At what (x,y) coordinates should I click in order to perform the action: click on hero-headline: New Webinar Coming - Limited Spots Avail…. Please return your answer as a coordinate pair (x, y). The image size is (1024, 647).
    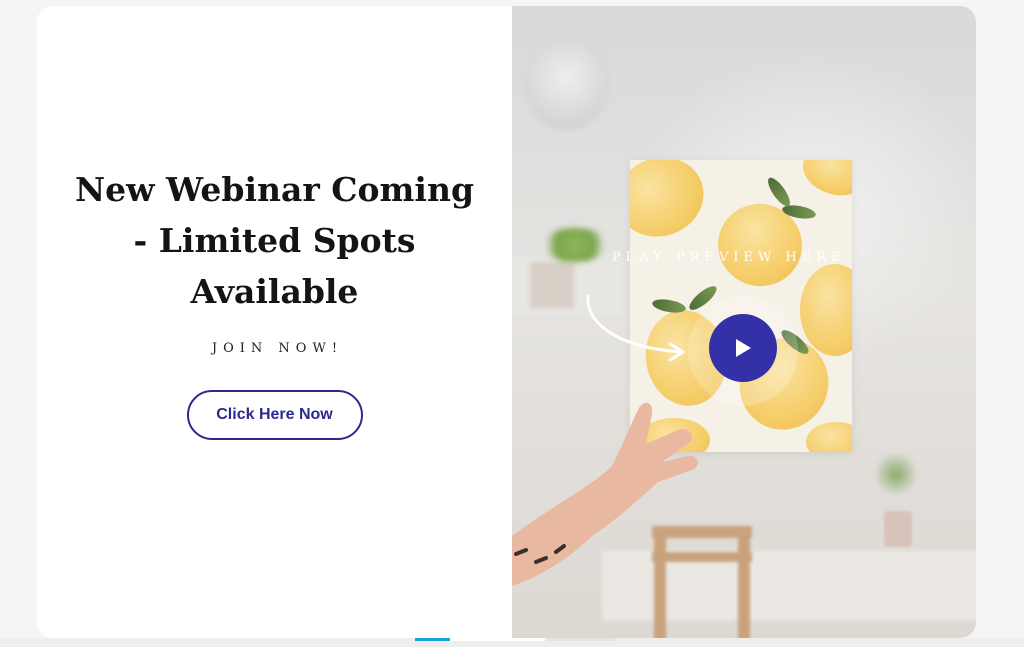
    Looking at the image, I should click on (274, 240).